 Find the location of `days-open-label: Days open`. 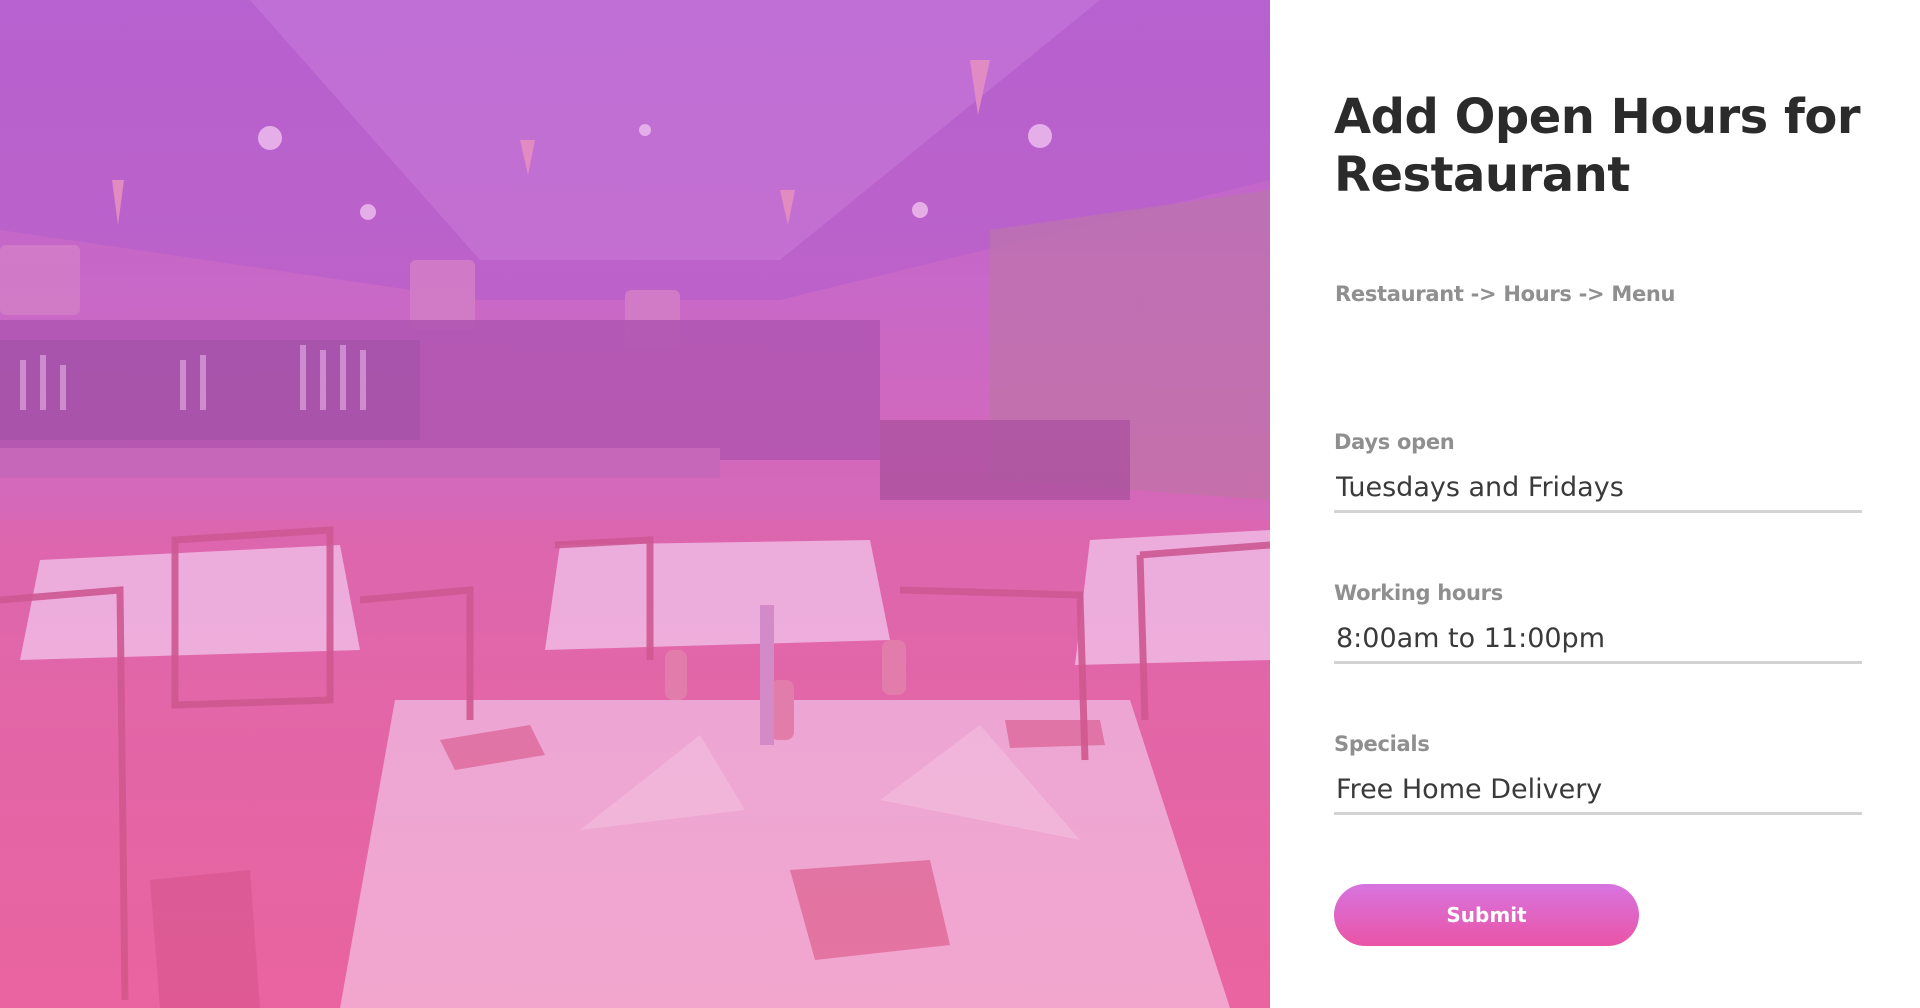

days-open-label: Days open is located at coordinates (1394, 442).